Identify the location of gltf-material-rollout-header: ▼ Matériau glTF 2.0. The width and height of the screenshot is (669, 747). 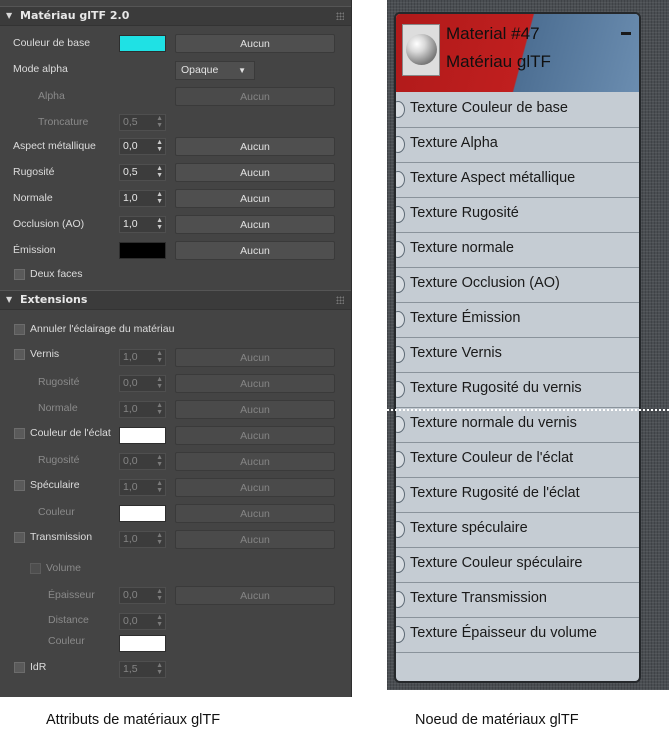
(175, 16).